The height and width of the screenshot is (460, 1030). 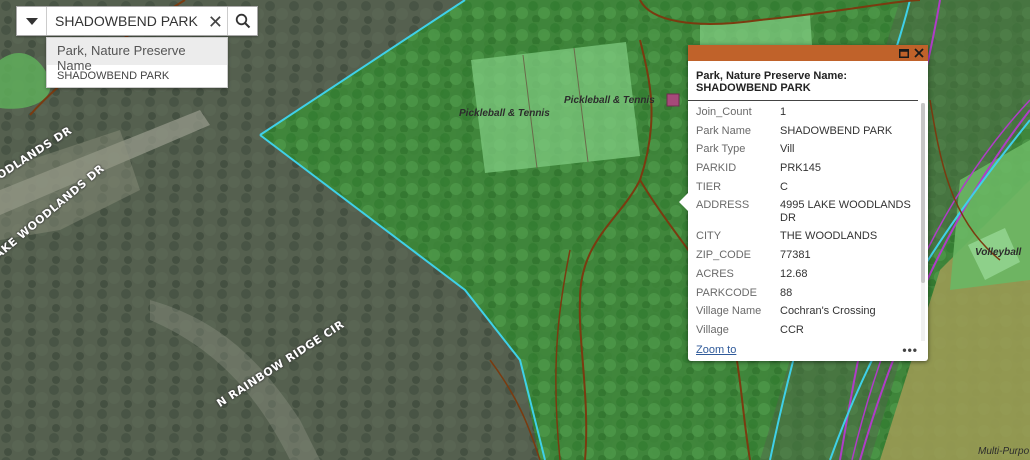 What do you see at coordinates (137, 55) in the screenshot?
I see `suggestion-group-header: Park, Nature Preserve Name` at bounding box center [137, 55].